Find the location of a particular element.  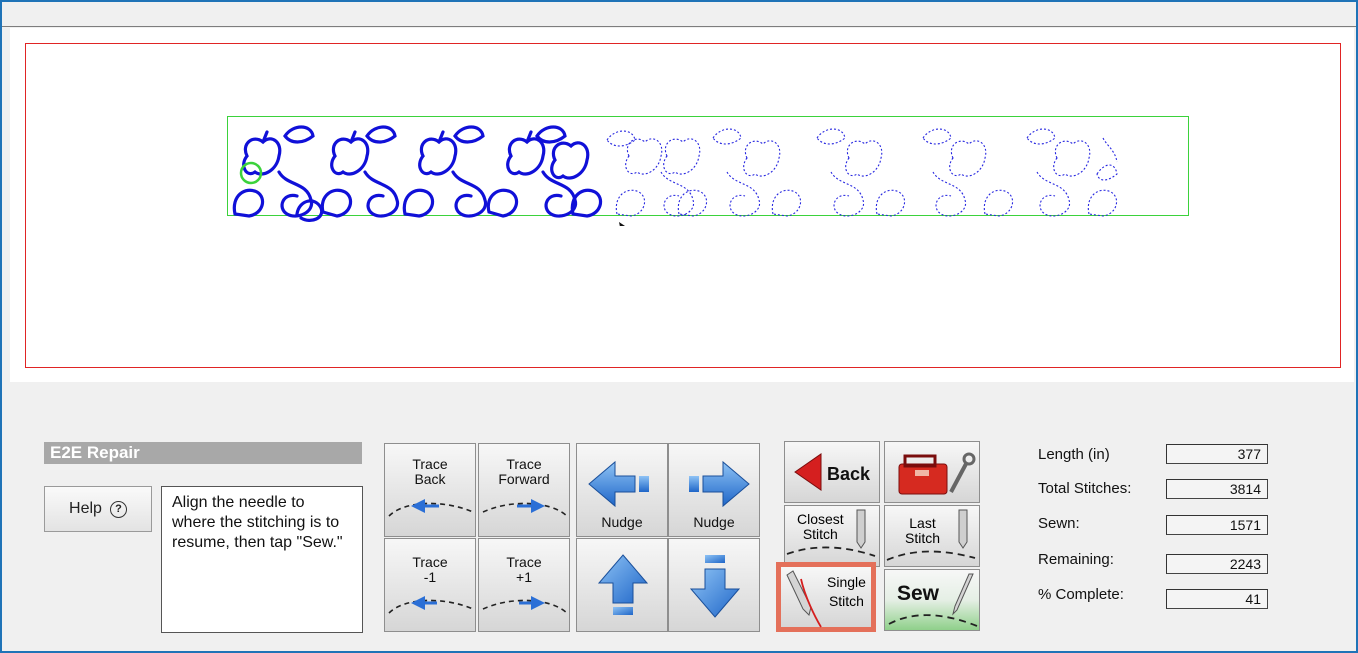

trace-back-arrow-icon is located at coordinates (431, 508).